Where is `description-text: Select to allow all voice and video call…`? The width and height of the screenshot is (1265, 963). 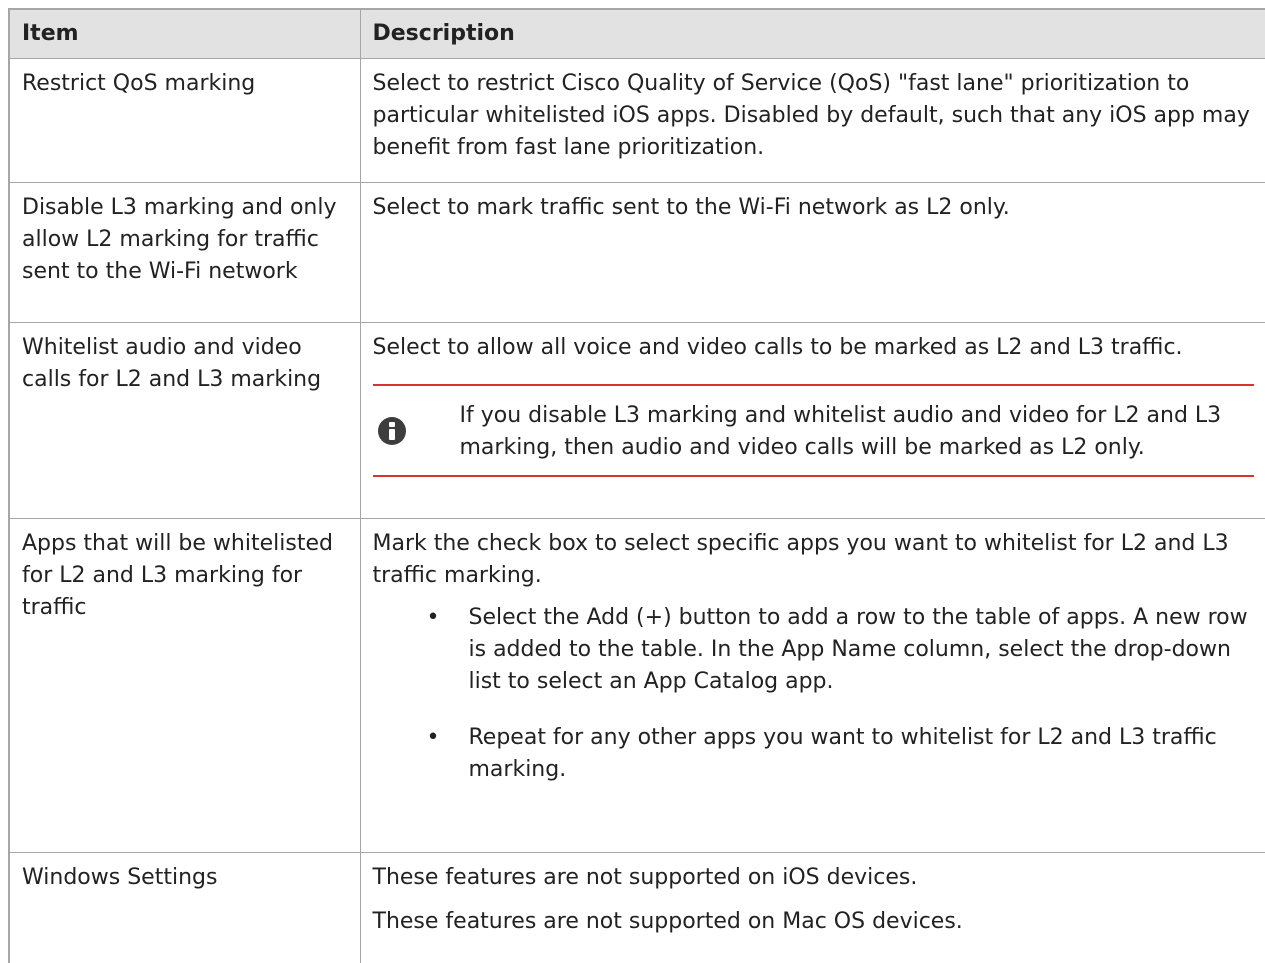
description-text: Select to allow all voice and video call… is located at coordinates (777, 347).